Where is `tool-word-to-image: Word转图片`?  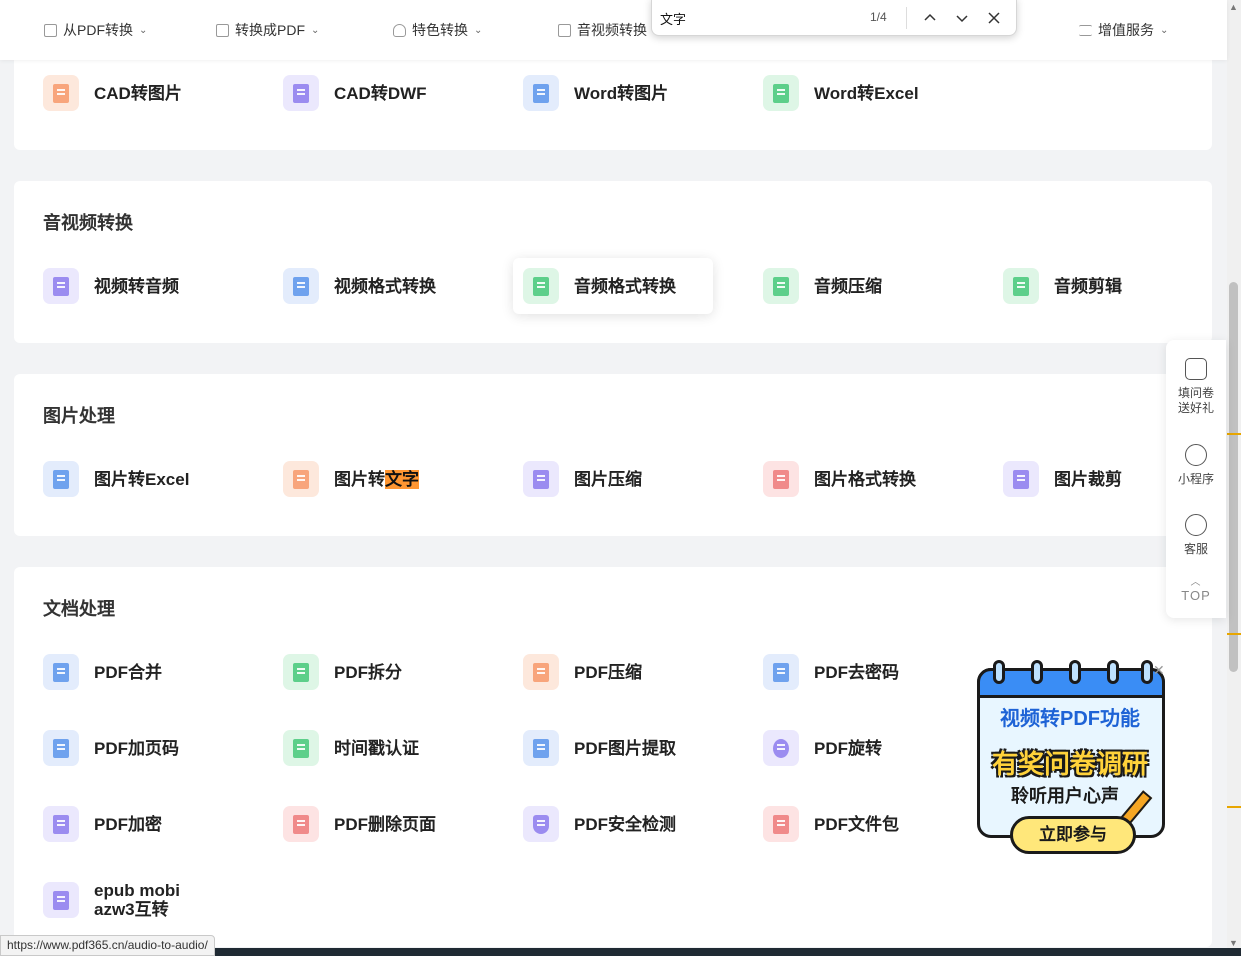 tool-word-to-image: Word转图片 is located at coordinates (623, 93).